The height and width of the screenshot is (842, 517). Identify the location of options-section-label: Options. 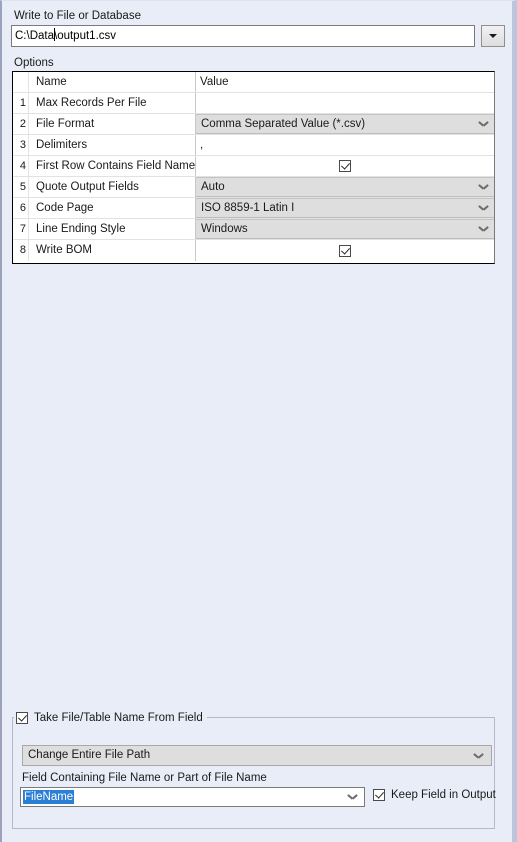
(34, 63).